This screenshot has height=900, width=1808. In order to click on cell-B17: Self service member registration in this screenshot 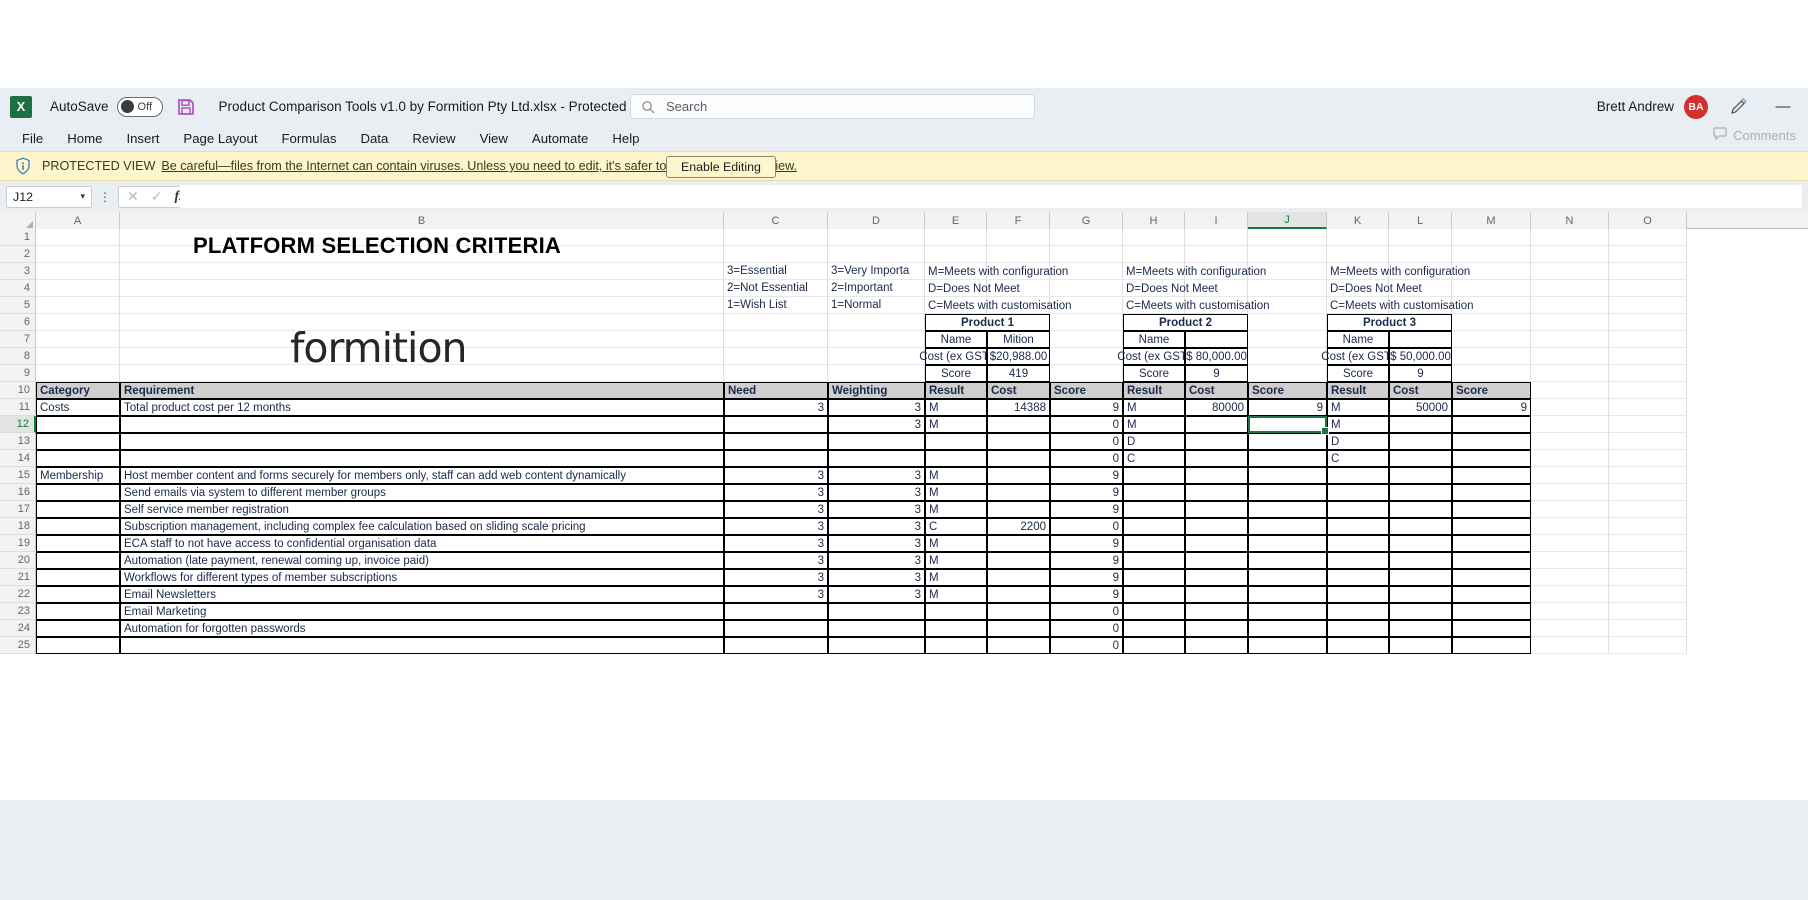, I will do `click(422, 509)`.